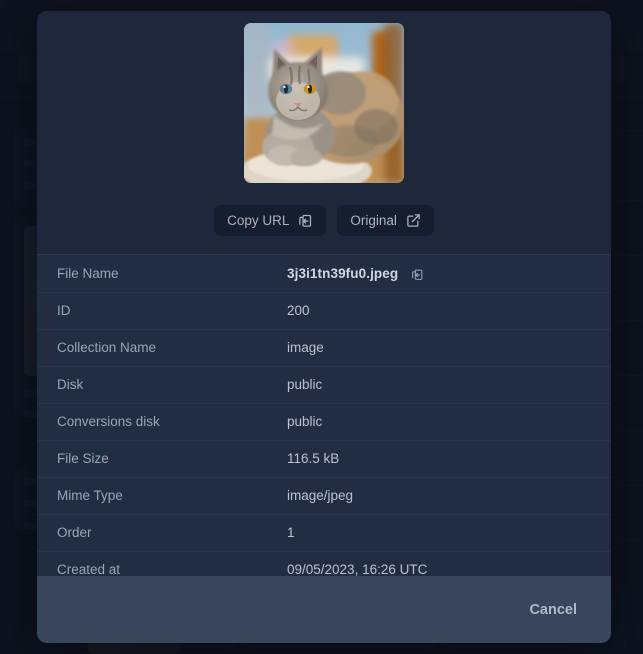  I want to click on table-row: Conversions disk public, so click(324, 422).